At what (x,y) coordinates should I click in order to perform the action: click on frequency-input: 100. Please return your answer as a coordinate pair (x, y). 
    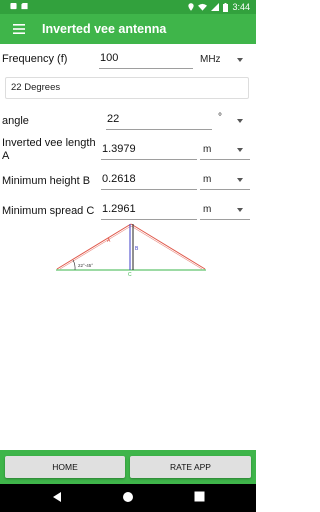
    Looking at the image, I should click on (146, 60).